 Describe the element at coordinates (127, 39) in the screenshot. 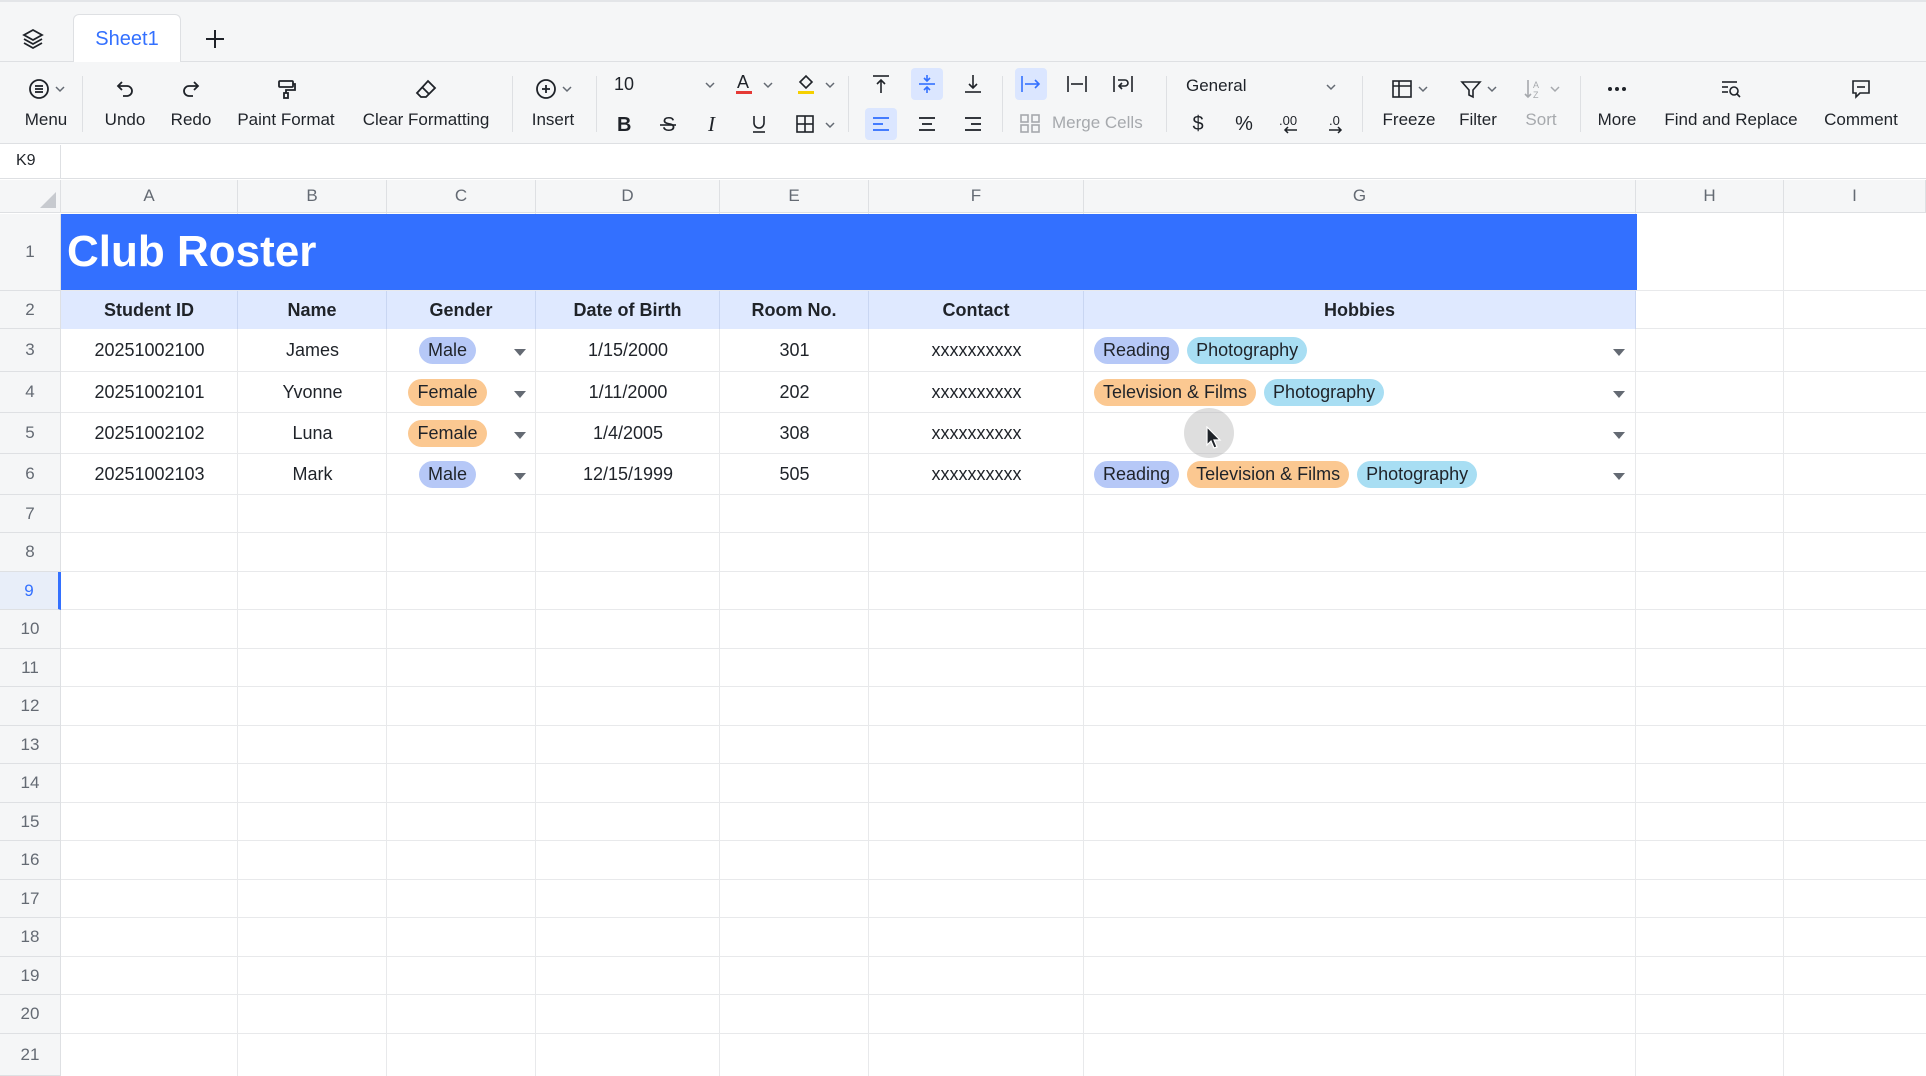

I see `tab-sheet1: Sheet1` at that location.